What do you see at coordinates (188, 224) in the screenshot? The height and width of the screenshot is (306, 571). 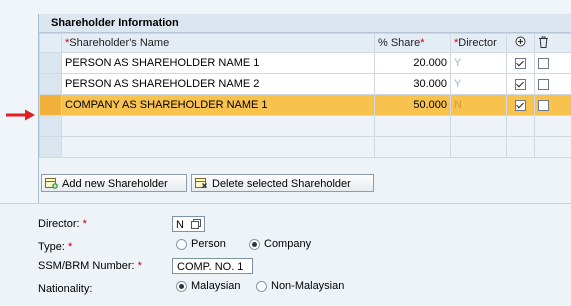 I see `director-field: N` at bounding box center [188, 224].